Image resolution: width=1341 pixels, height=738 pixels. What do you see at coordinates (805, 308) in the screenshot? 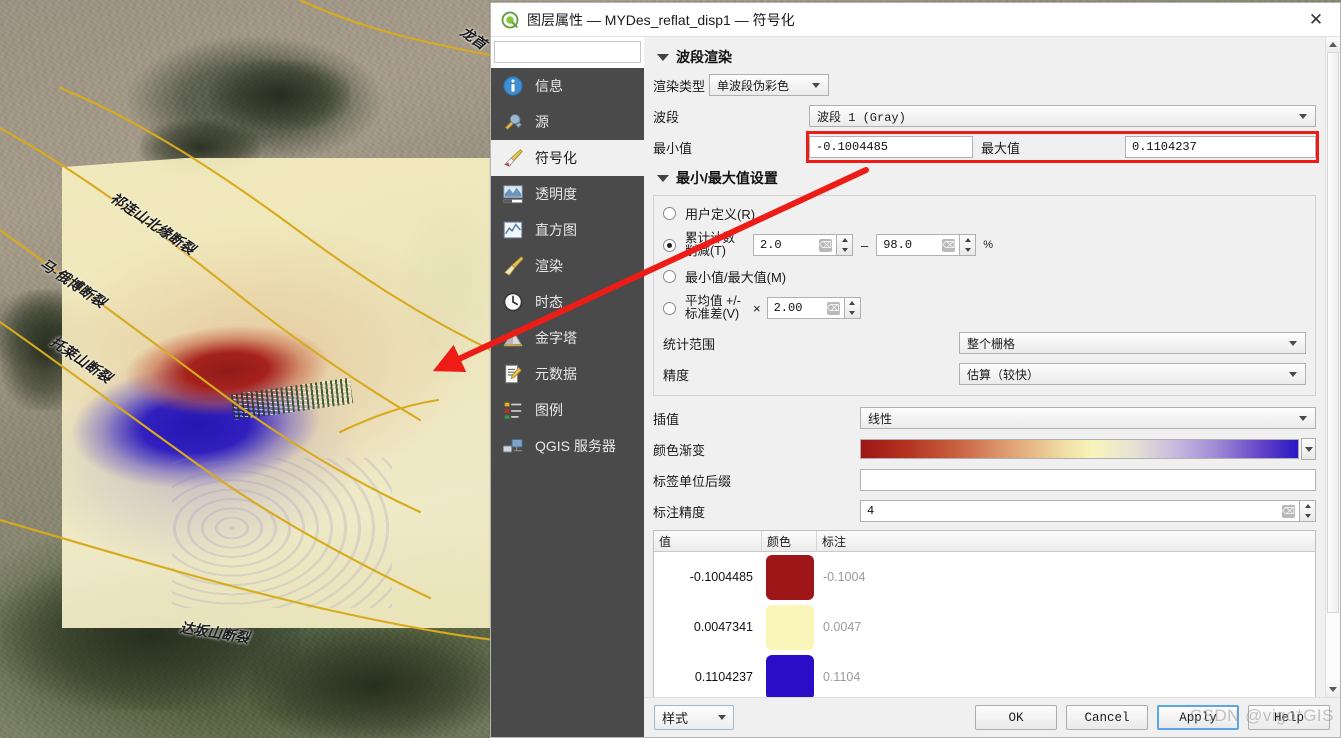
I see `stddev-input: 2.00 ⌫` at bounding box center [805, 308].